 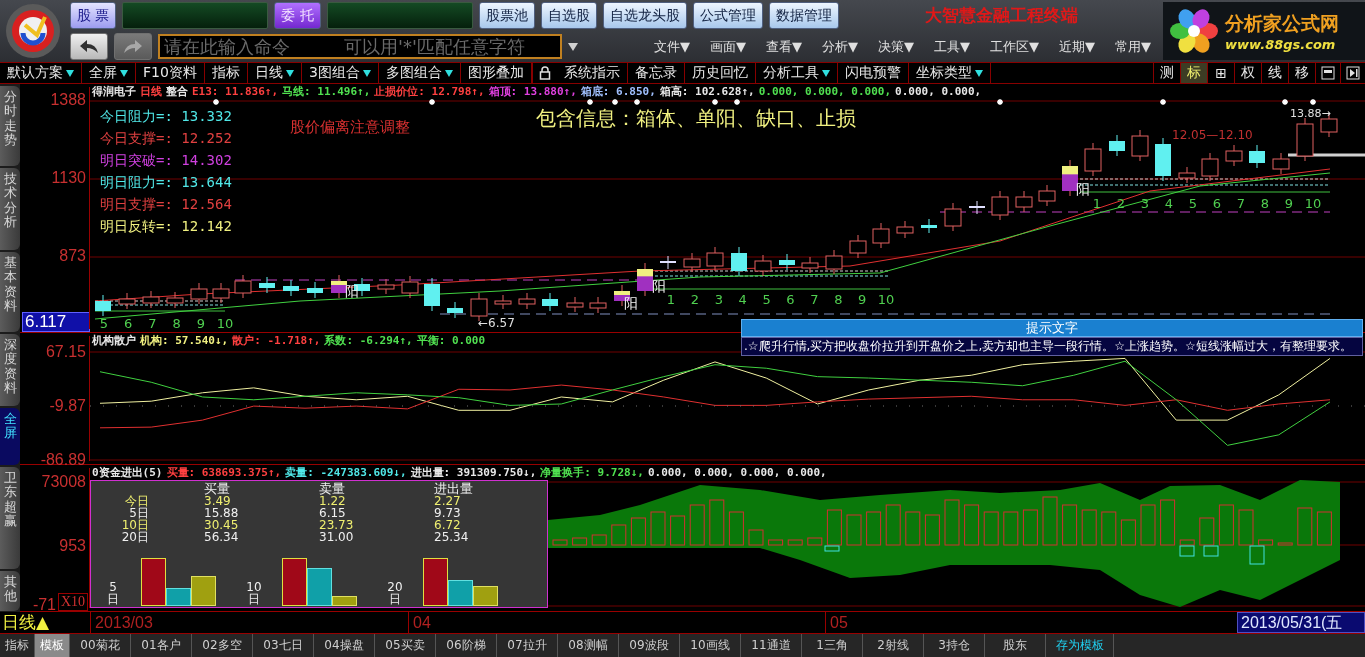 I want to click on row-label: 20日, so click(x=134, y=537).